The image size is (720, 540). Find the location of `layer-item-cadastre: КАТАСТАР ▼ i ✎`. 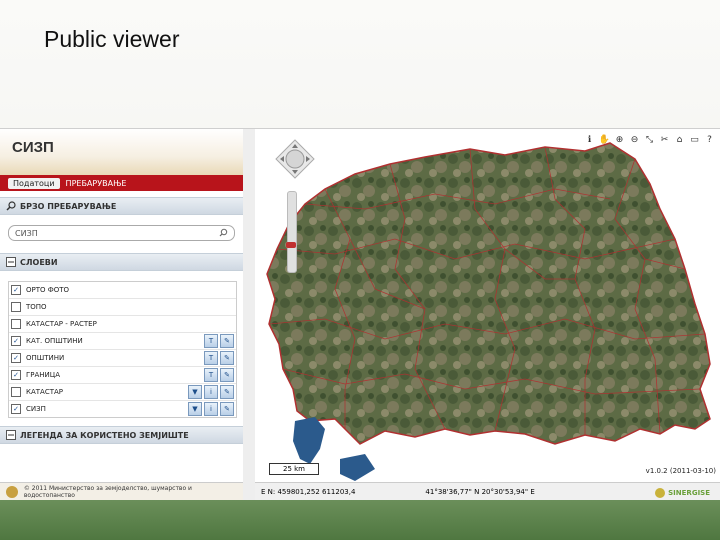

layer-item-cadastre: КАТАСТАР ▼ i ✎ is located at coordinates (122, 392).